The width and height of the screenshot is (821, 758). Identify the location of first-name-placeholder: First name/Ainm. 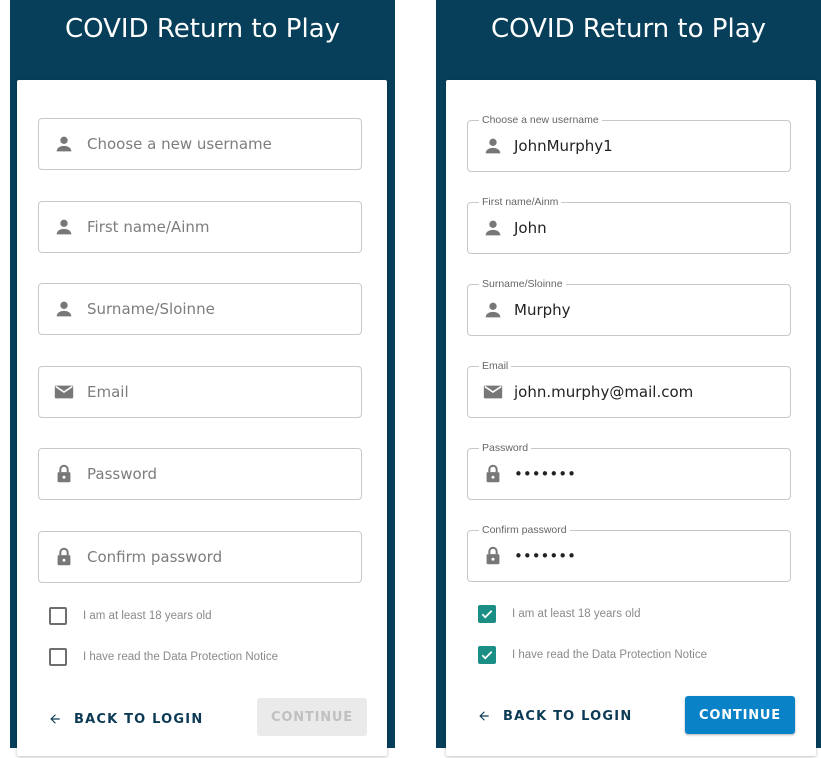
(148, 227).